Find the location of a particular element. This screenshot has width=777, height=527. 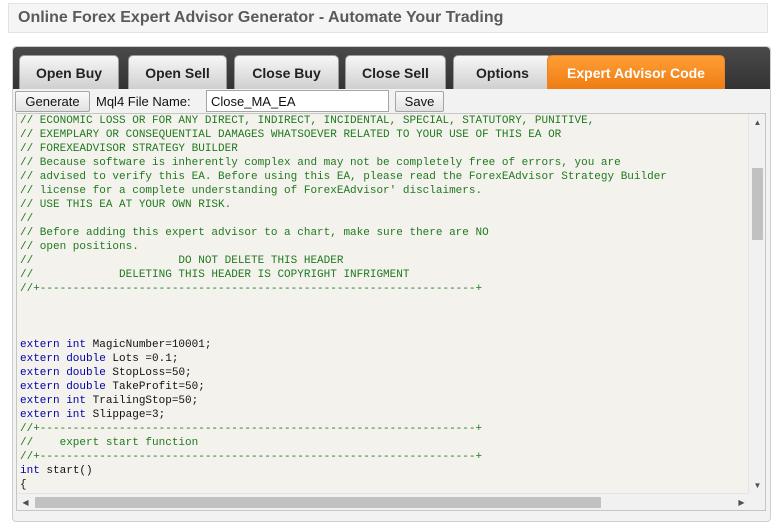

code-line: extern int MagicNumber=10001; is located at coordinates (381, 345).